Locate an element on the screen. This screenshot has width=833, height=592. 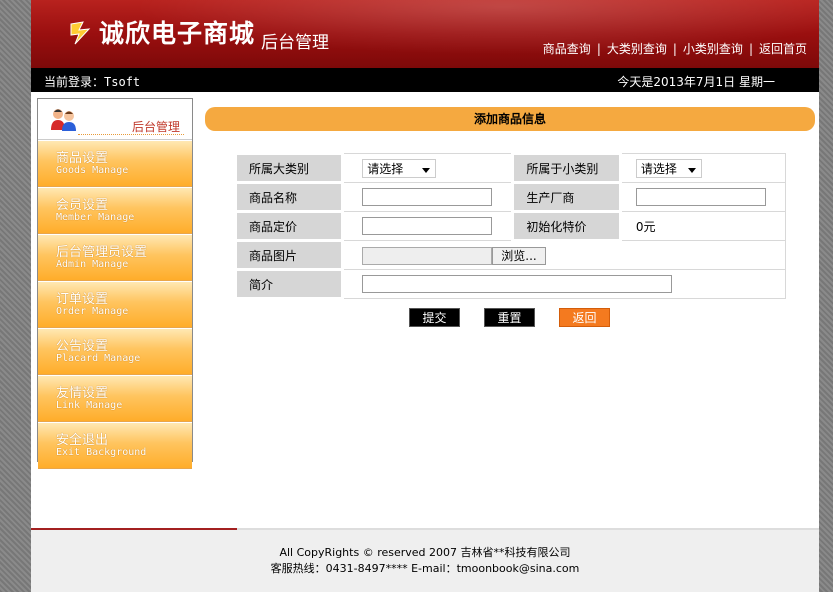
nav-goods-query: 商品查询 is located at coordinates (567, 49).